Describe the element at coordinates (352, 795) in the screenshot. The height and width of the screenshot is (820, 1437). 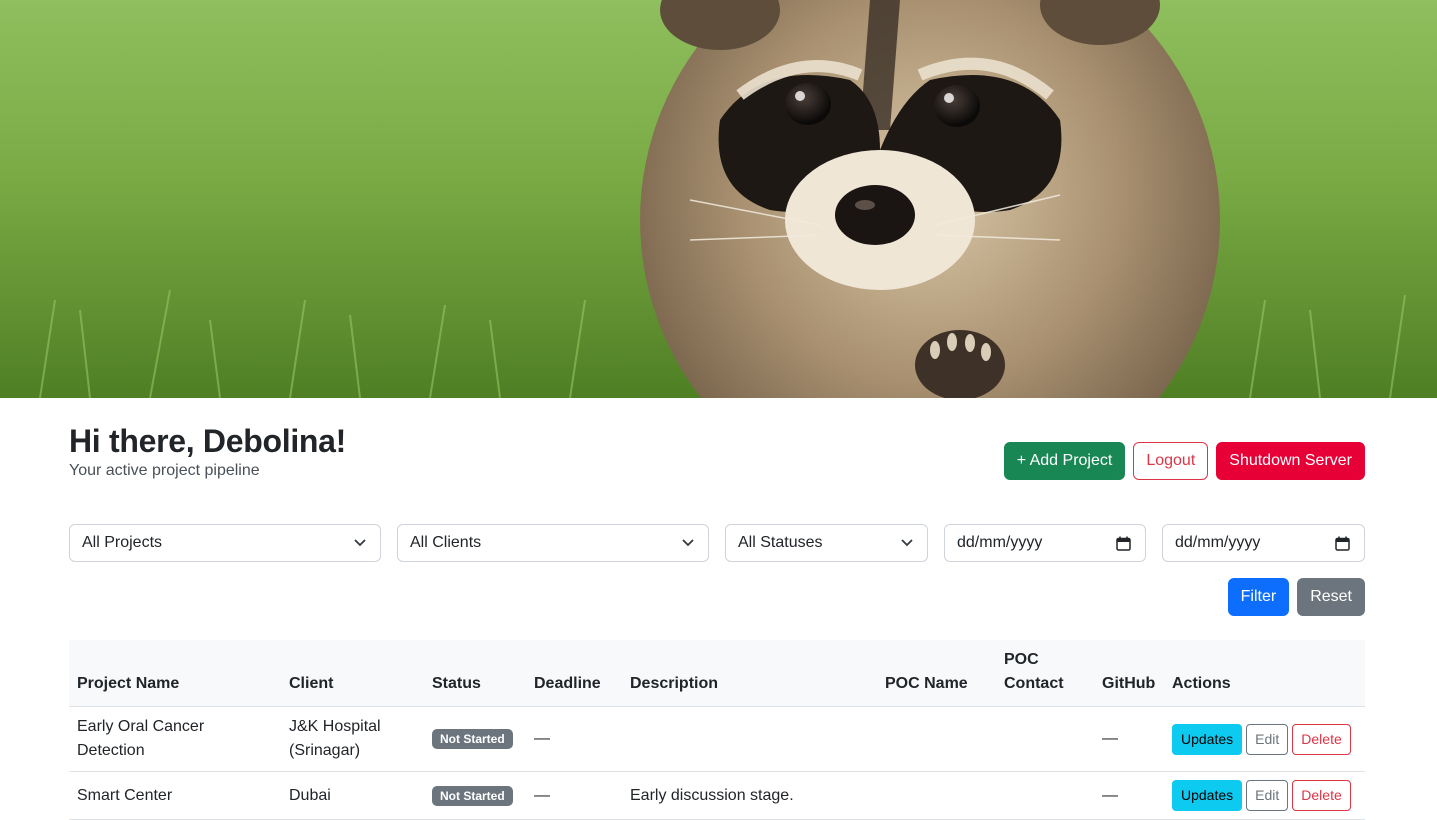
I see `client-cell: Dubai` at that location.